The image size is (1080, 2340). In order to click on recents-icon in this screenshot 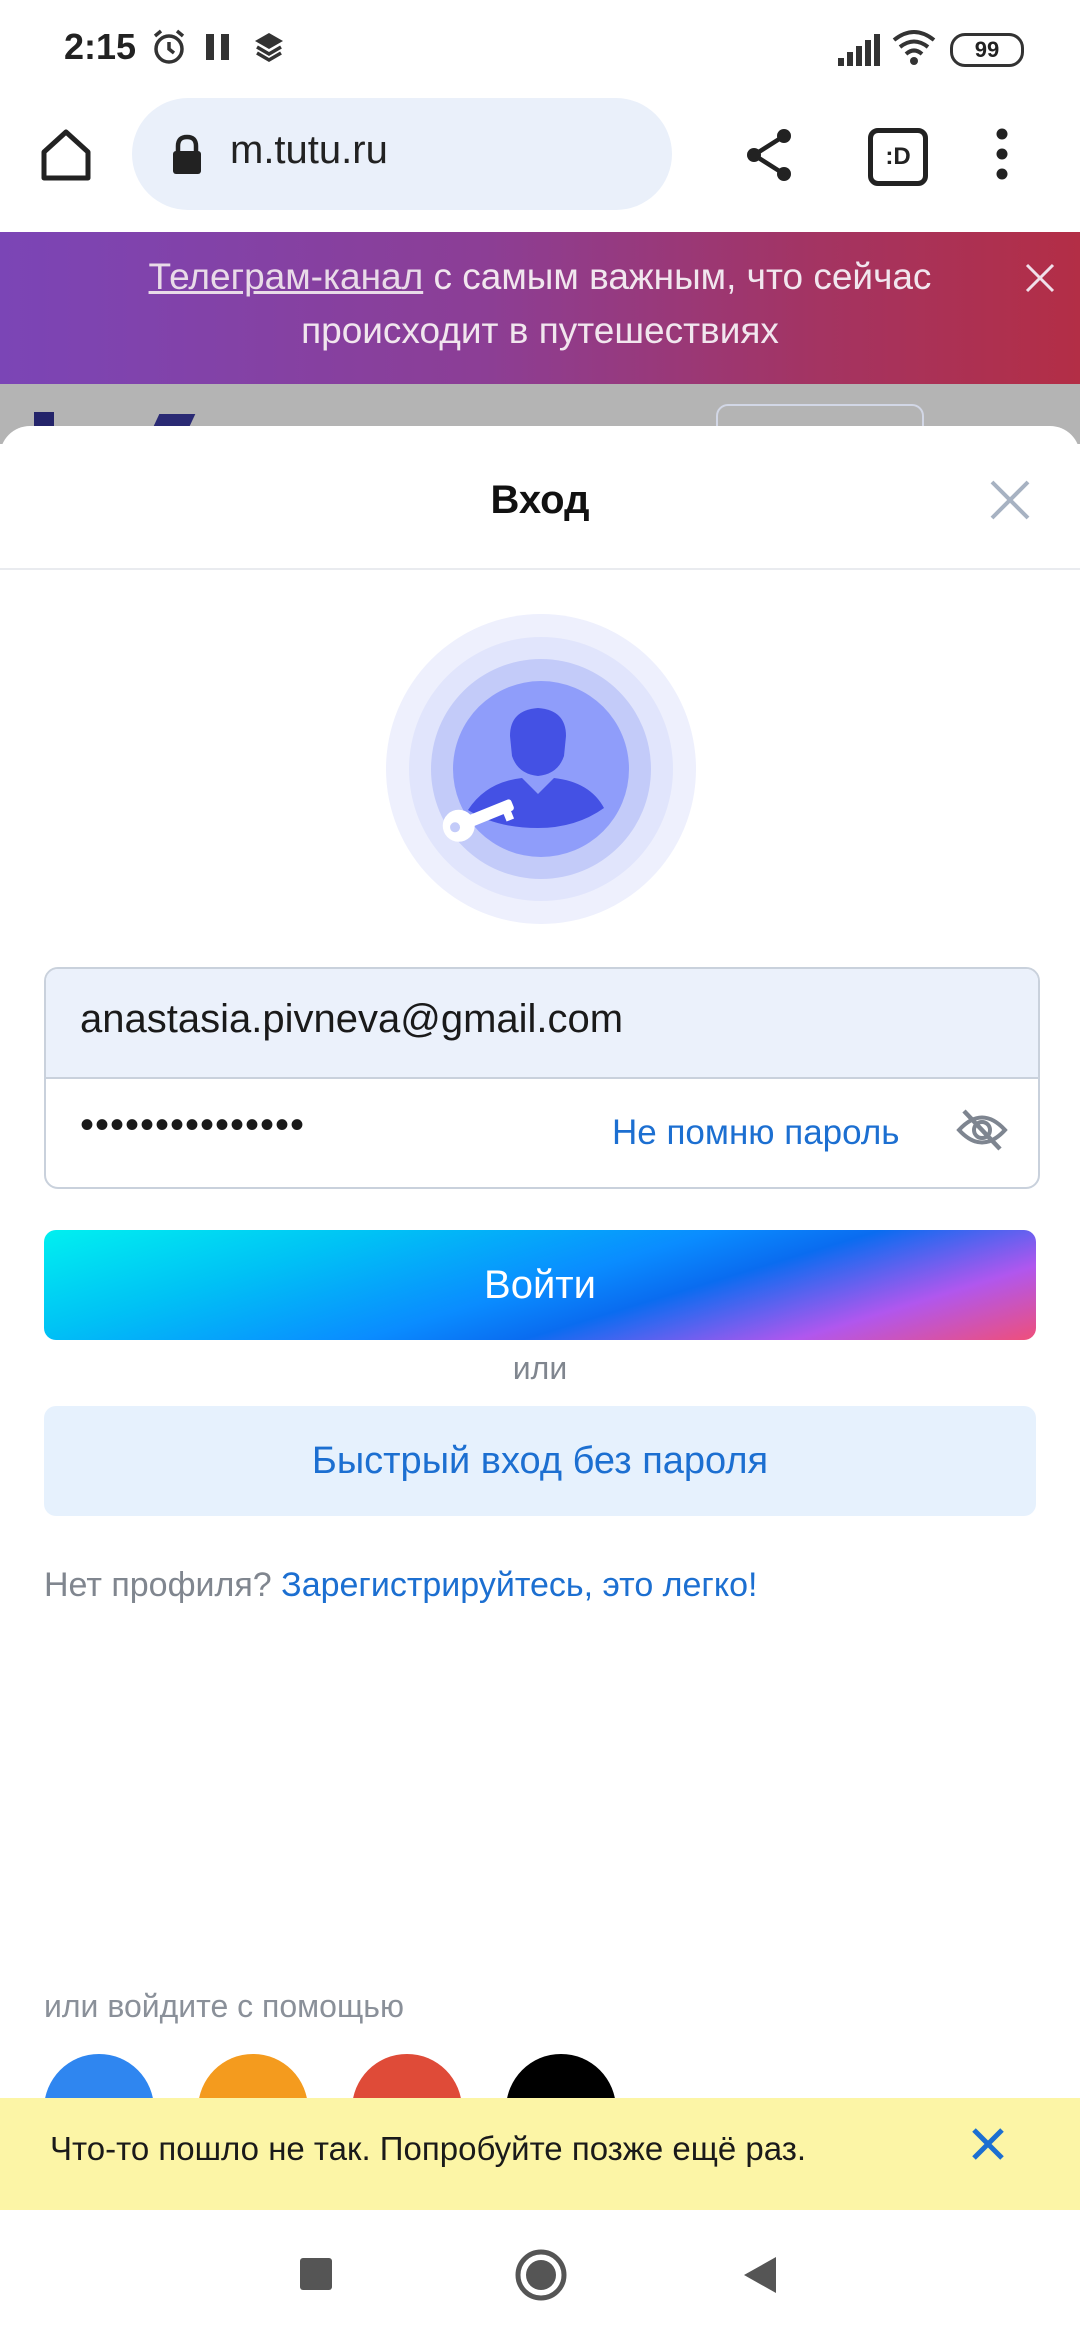, I will do `click(316, 2274)`.